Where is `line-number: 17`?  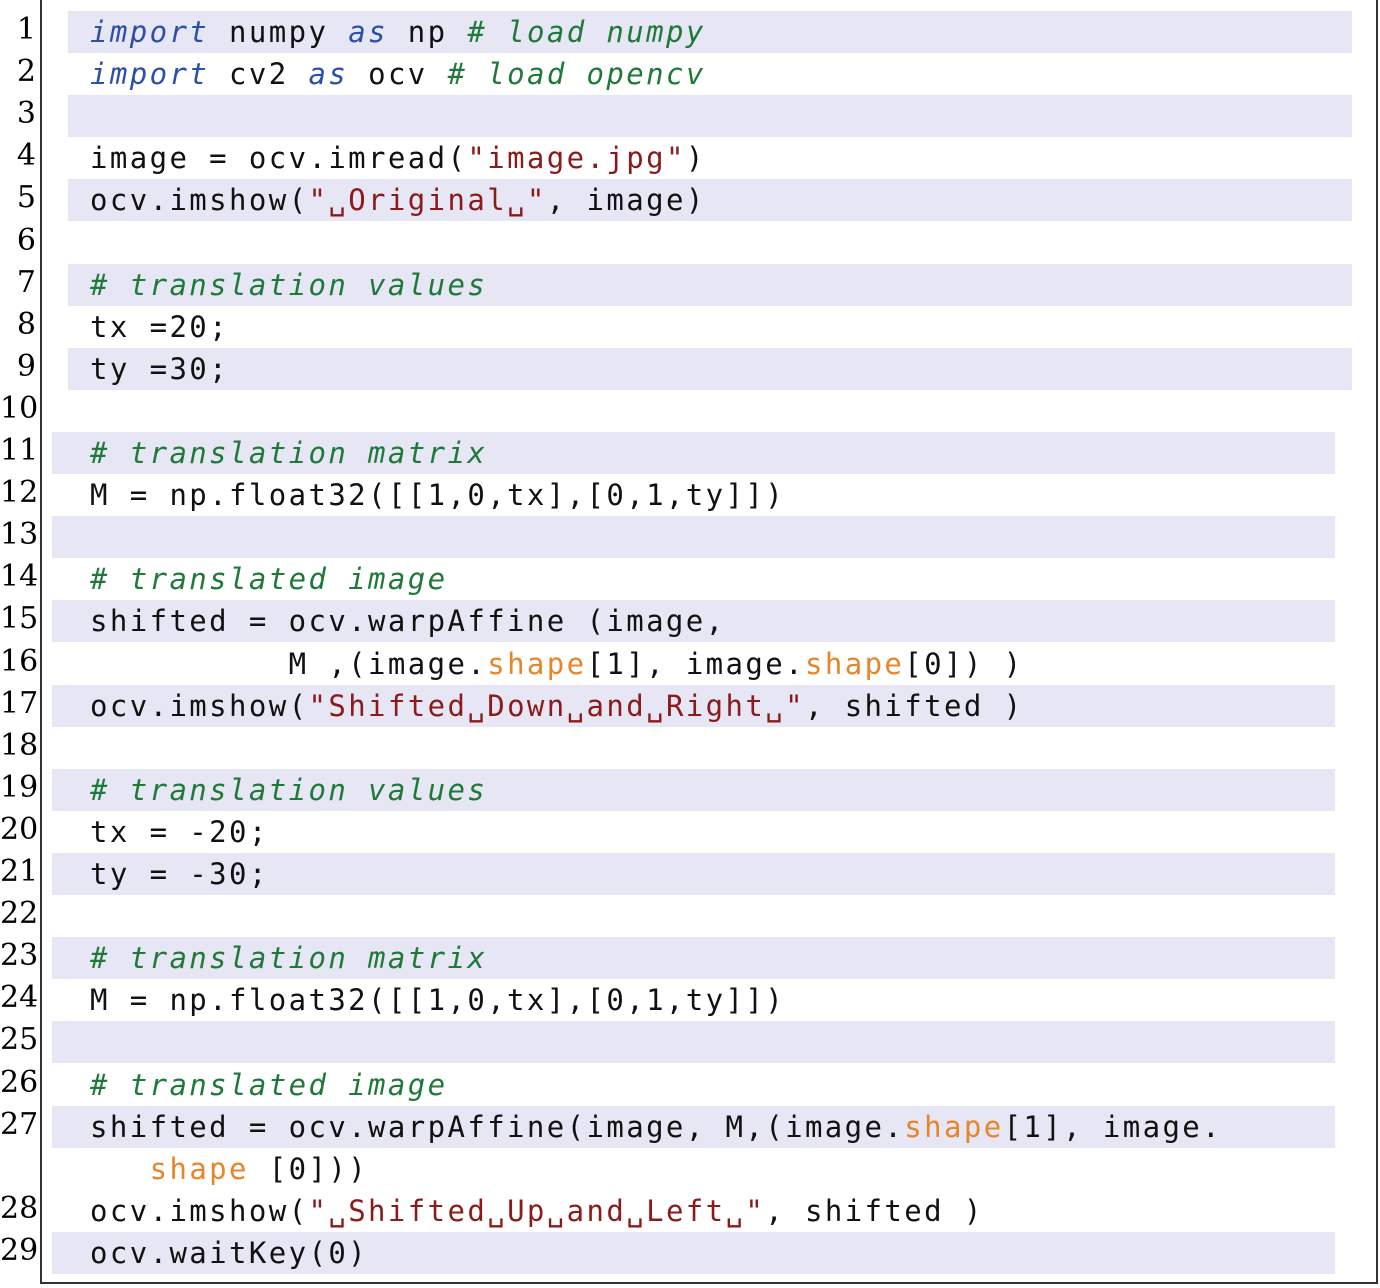 line-number: 17 is located at coordinates (19, 703).